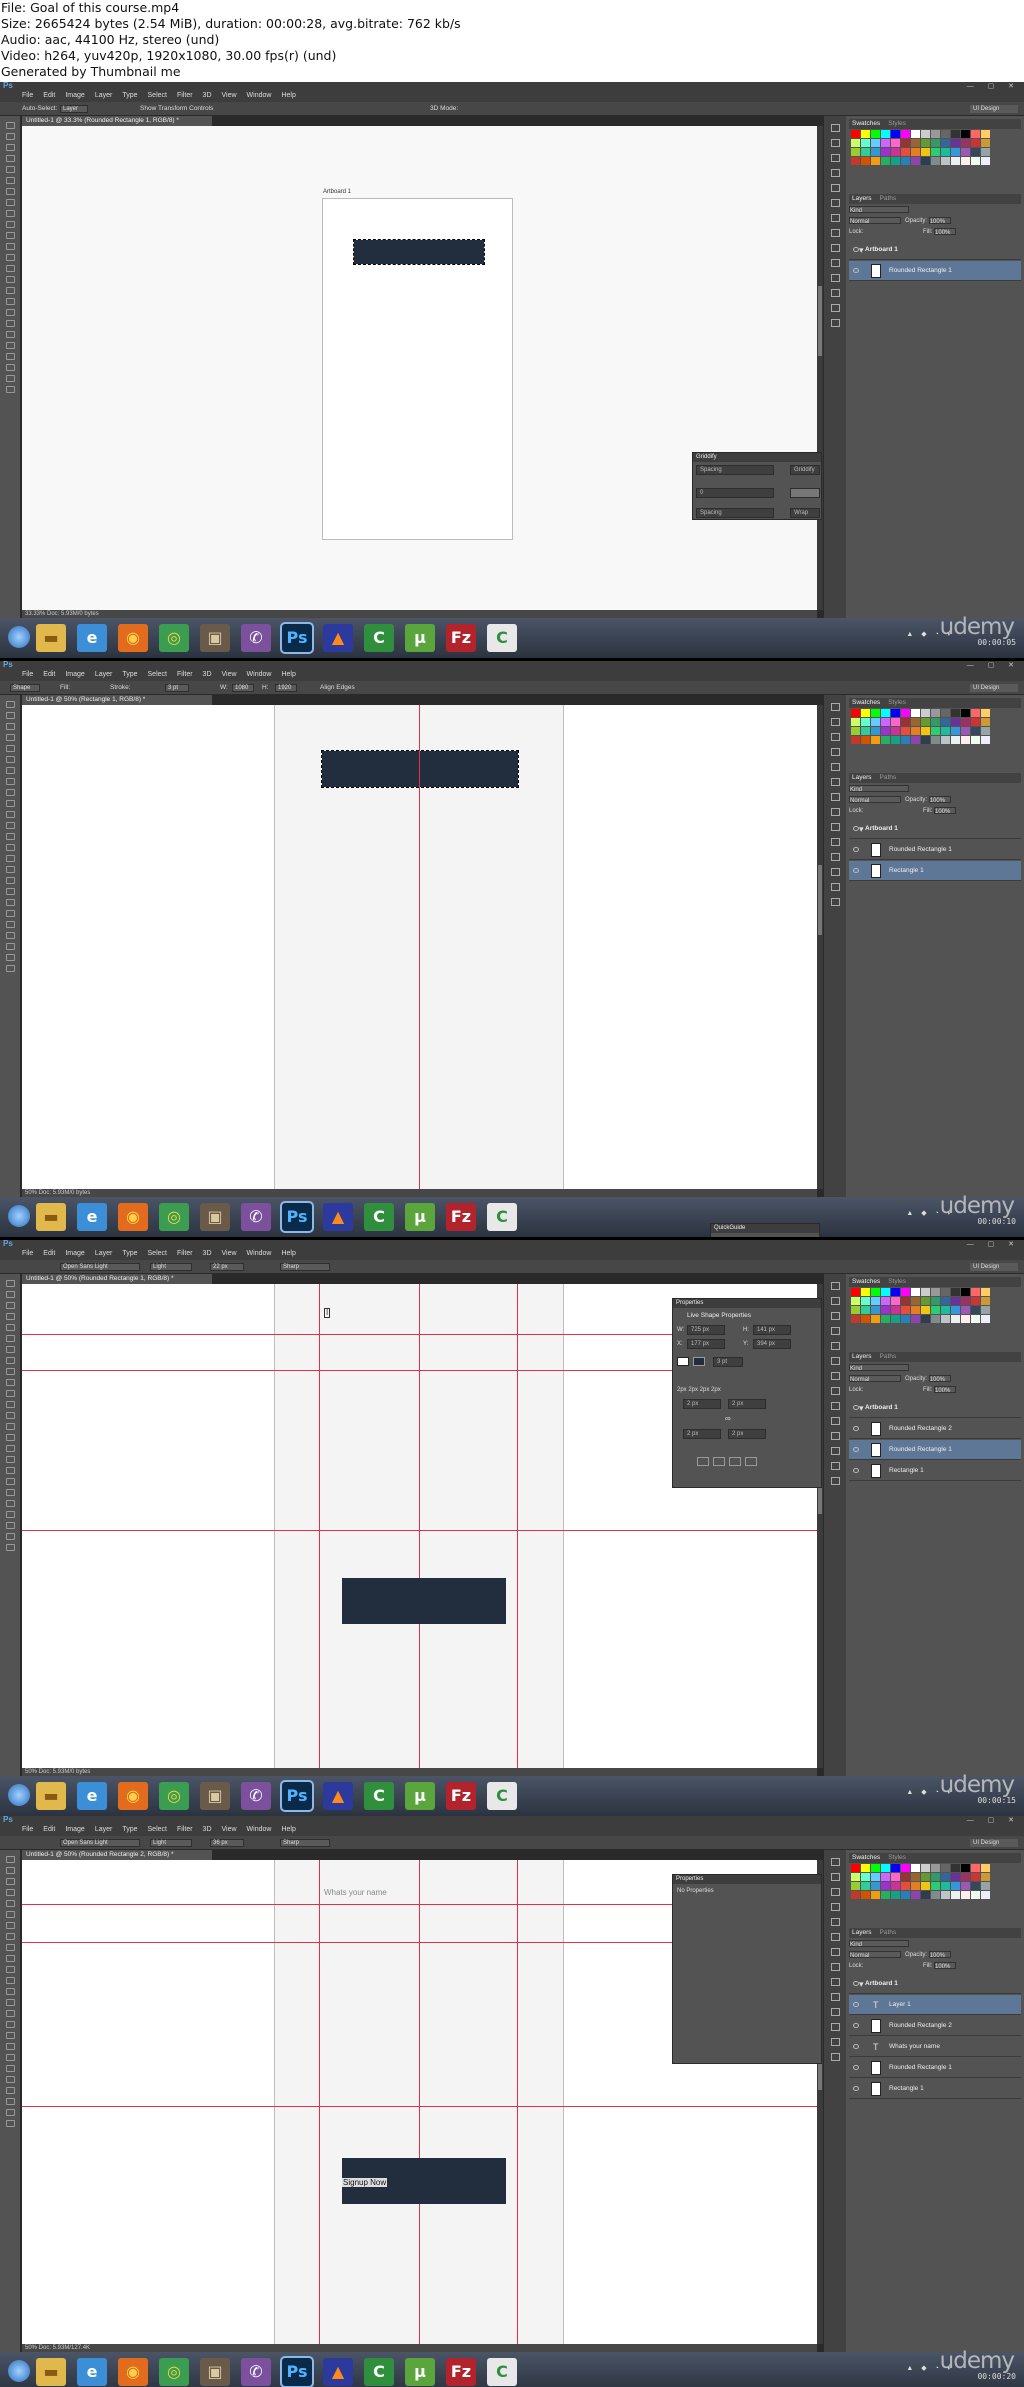 The width and height of the screenshot is (1024, 2387). I want to click on adjustments-dock-icon, so click(835, 1316).